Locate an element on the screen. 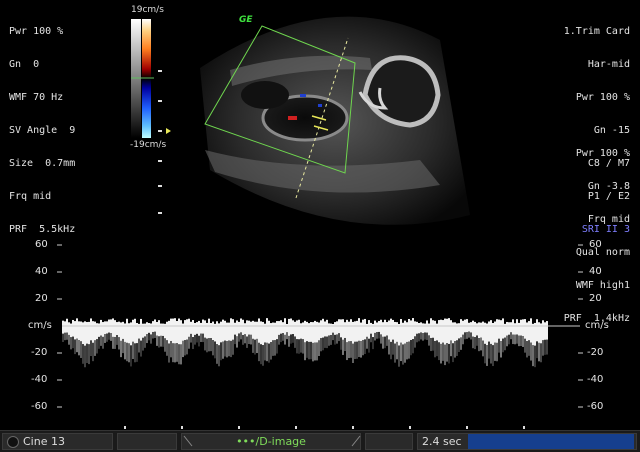  cine-knob-icon is located at coordinates (13, 442).